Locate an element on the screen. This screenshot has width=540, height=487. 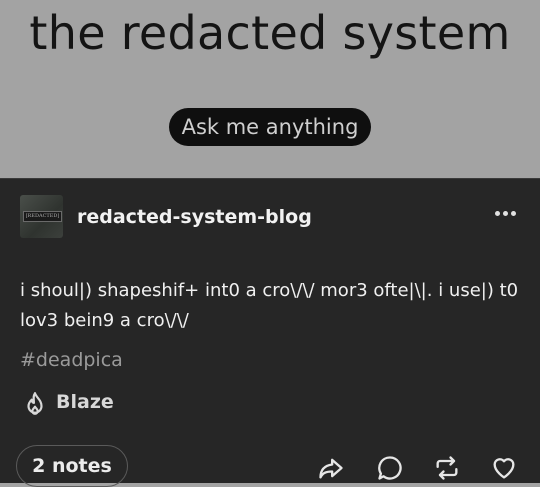
reply-icon is located at coordinates (390, 468).